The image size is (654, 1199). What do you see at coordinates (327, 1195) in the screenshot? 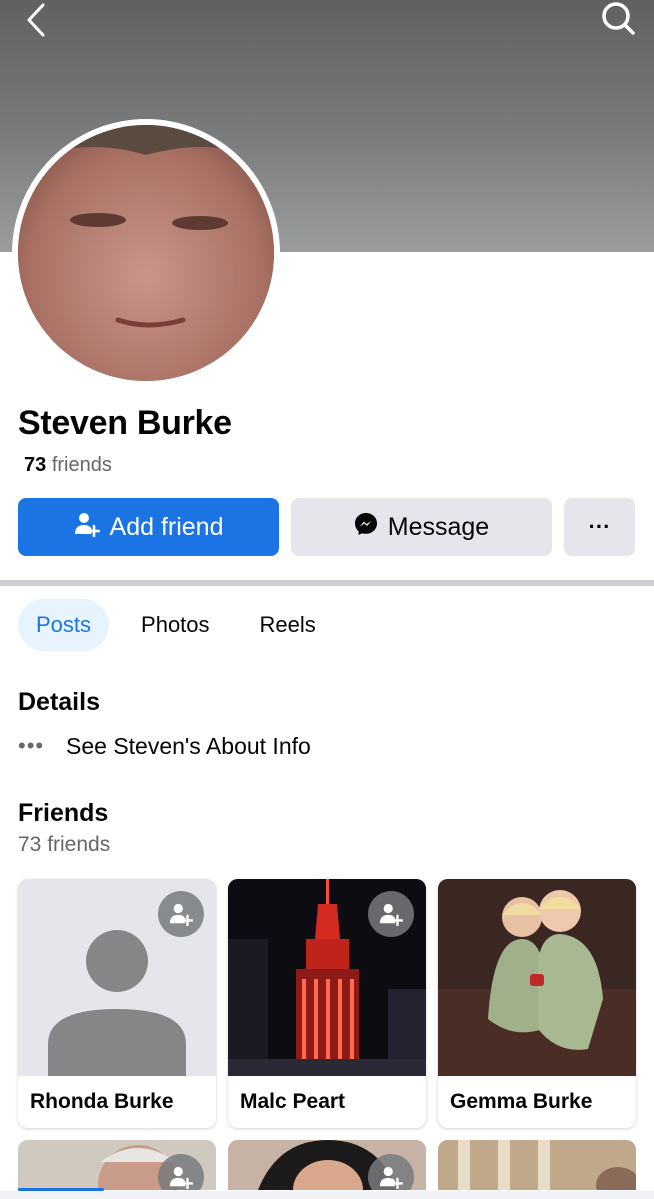
I see `bottom-nav-bar` at bounding box center [327, 1195].